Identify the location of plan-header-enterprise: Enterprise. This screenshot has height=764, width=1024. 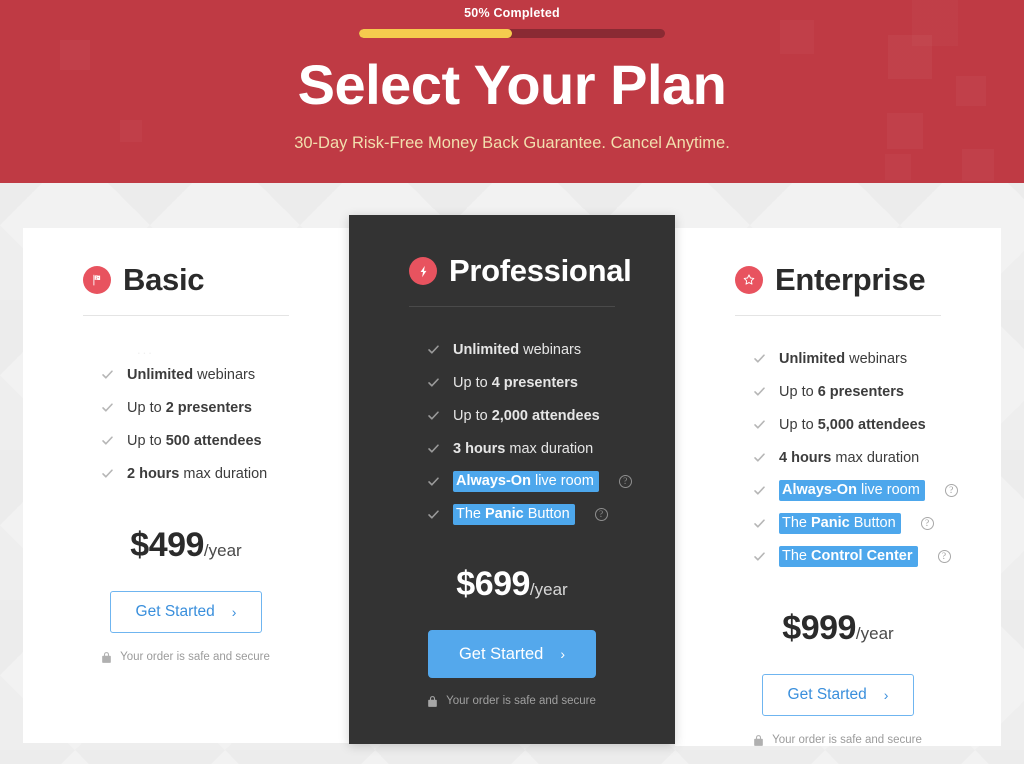
(838, 280).